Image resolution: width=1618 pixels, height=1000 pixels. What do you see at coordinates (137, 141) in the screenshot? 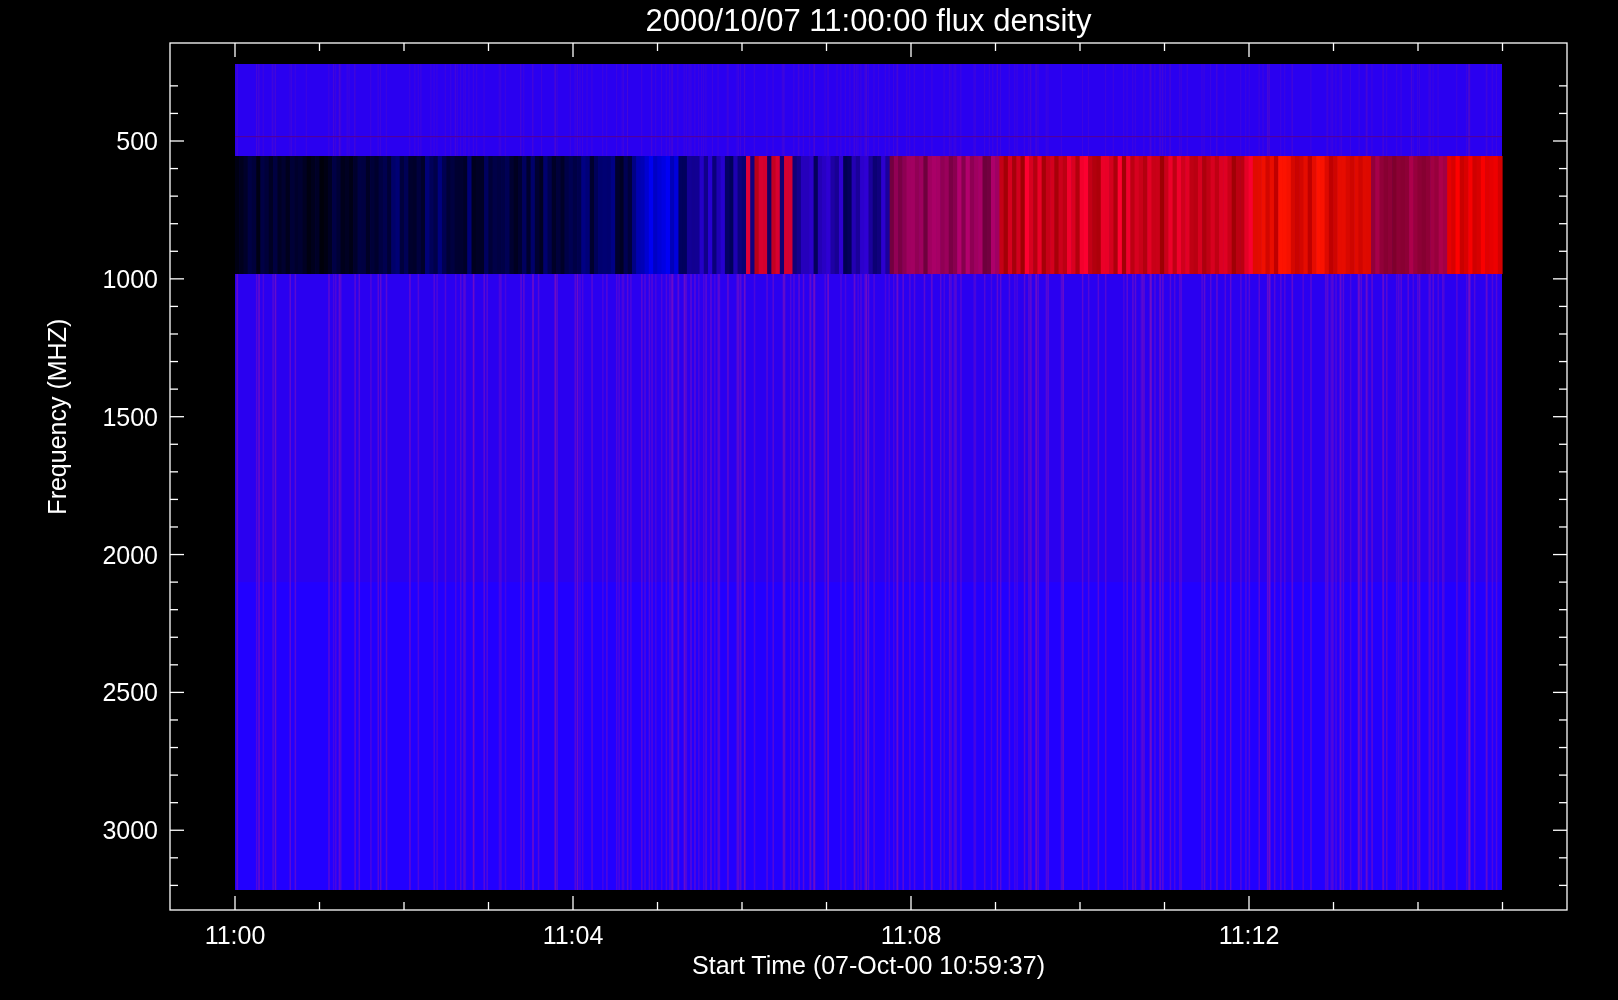
I see `tick-label: 500` at bounding box center [137, 141].